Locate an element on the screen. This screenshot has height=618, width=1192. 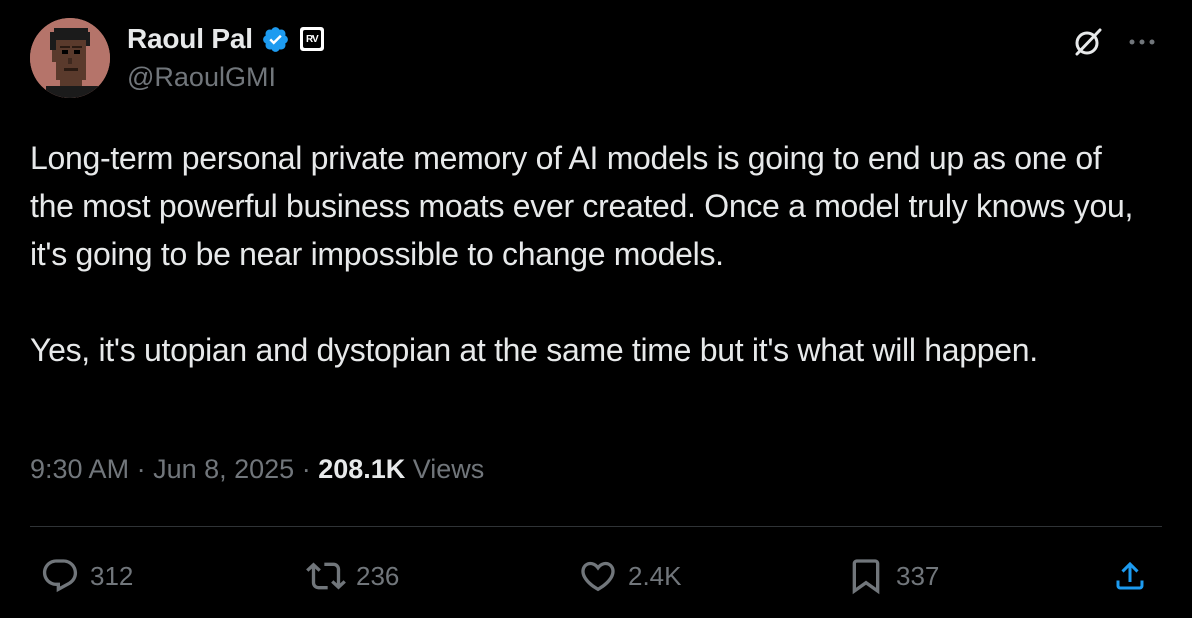
reply-button: 312 is located at coordinates (86, 576).